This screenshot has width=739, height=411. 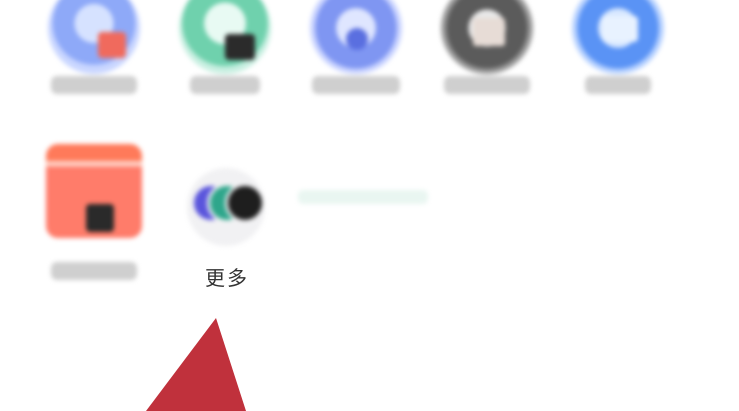 What do you see at coordinates (363, 197) in the screenshot?
I see `faint-text` at bounding box center [363, 197].